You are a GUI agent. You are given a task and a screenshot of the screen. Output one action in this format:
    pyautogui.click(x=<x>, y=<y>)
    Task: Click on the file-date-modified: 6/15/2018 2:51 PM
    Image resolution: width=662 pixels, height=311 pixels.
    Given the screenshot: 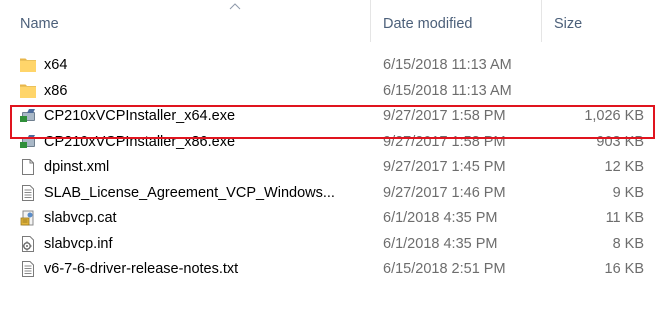 What is the action you would take?
    pyautogui.click(x=444, y=269)
    